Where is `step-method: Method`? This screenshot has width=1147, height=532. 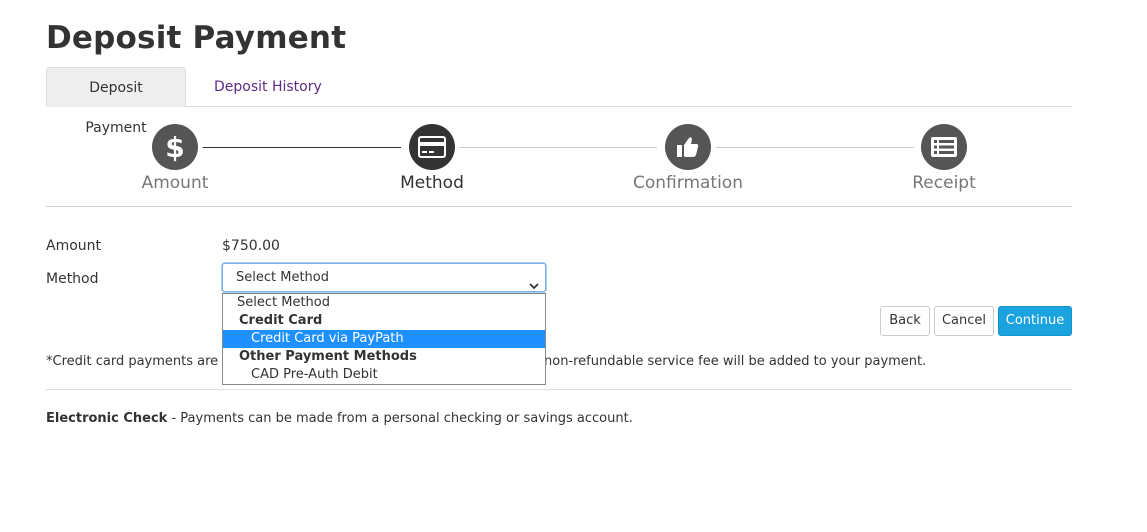
step-method: Method is located at coordinates (432, 156).